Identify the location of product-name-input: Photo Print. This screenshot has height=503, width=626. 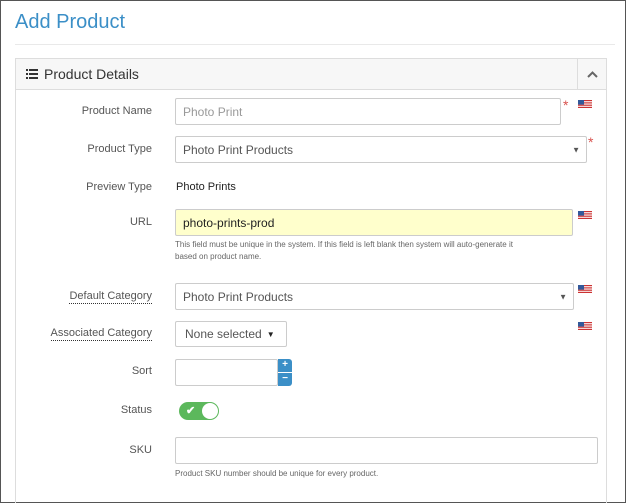
(368, 111).